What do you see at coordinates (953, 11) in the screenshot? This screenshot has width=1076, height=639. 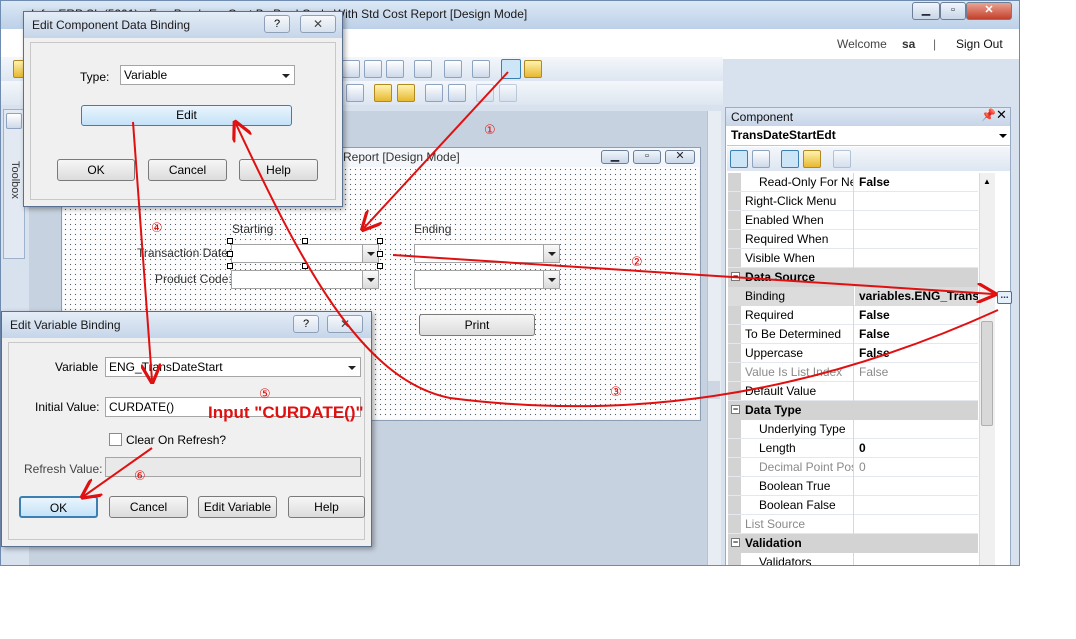 I see `maximize-icon: ▫` at bounding box center [953, 11].